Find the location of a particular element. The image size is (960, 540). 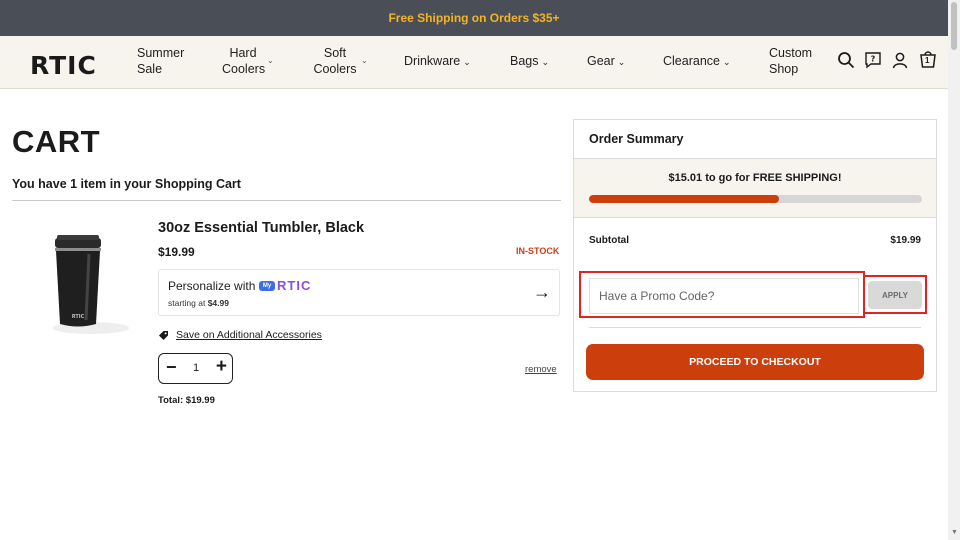

stock-status-badge: IN-STOCK is located at coordinates (538, 251).